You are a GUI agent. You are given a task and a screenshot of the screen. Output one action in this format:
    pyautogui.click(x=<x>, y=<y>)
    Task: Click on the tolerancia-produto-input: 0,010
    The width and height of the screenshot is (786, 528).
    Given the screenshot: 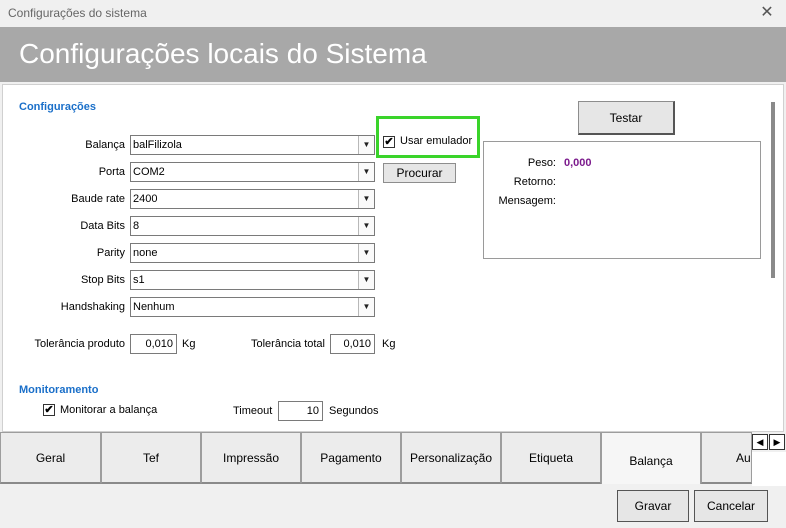 What is the action you would take?
    pyautogui.click(x=153, y=344)
    